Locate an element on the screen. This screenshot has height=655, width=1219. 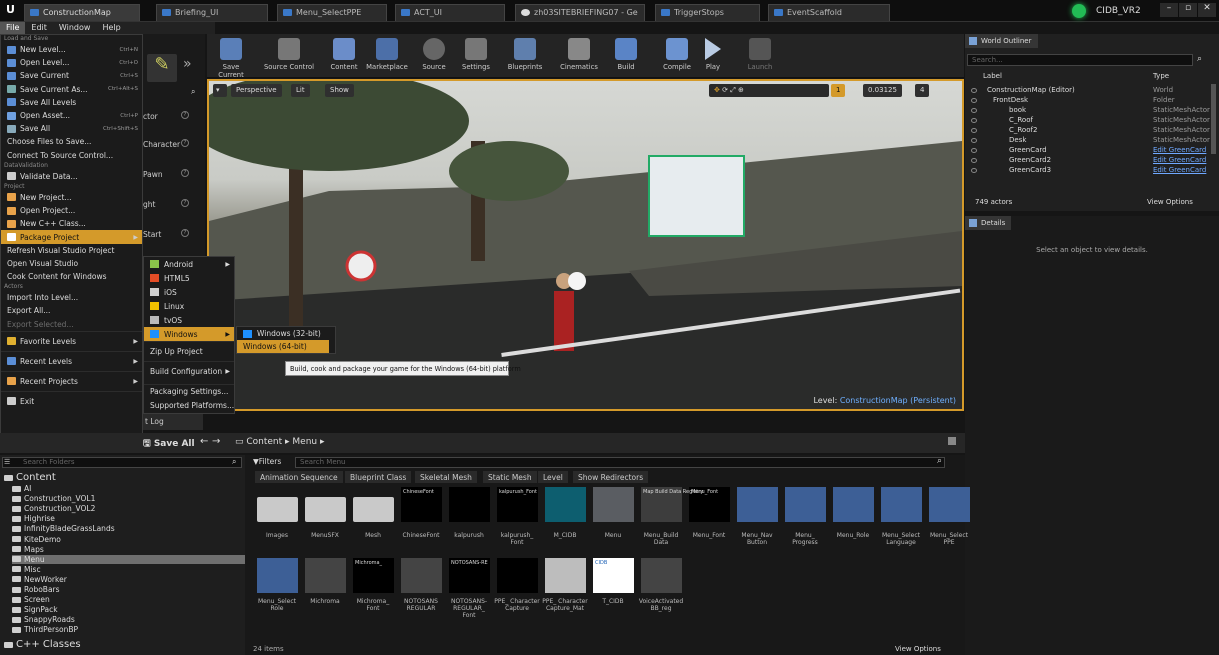
blueprints-button: Blueprints is located at coordinates (525, 56).